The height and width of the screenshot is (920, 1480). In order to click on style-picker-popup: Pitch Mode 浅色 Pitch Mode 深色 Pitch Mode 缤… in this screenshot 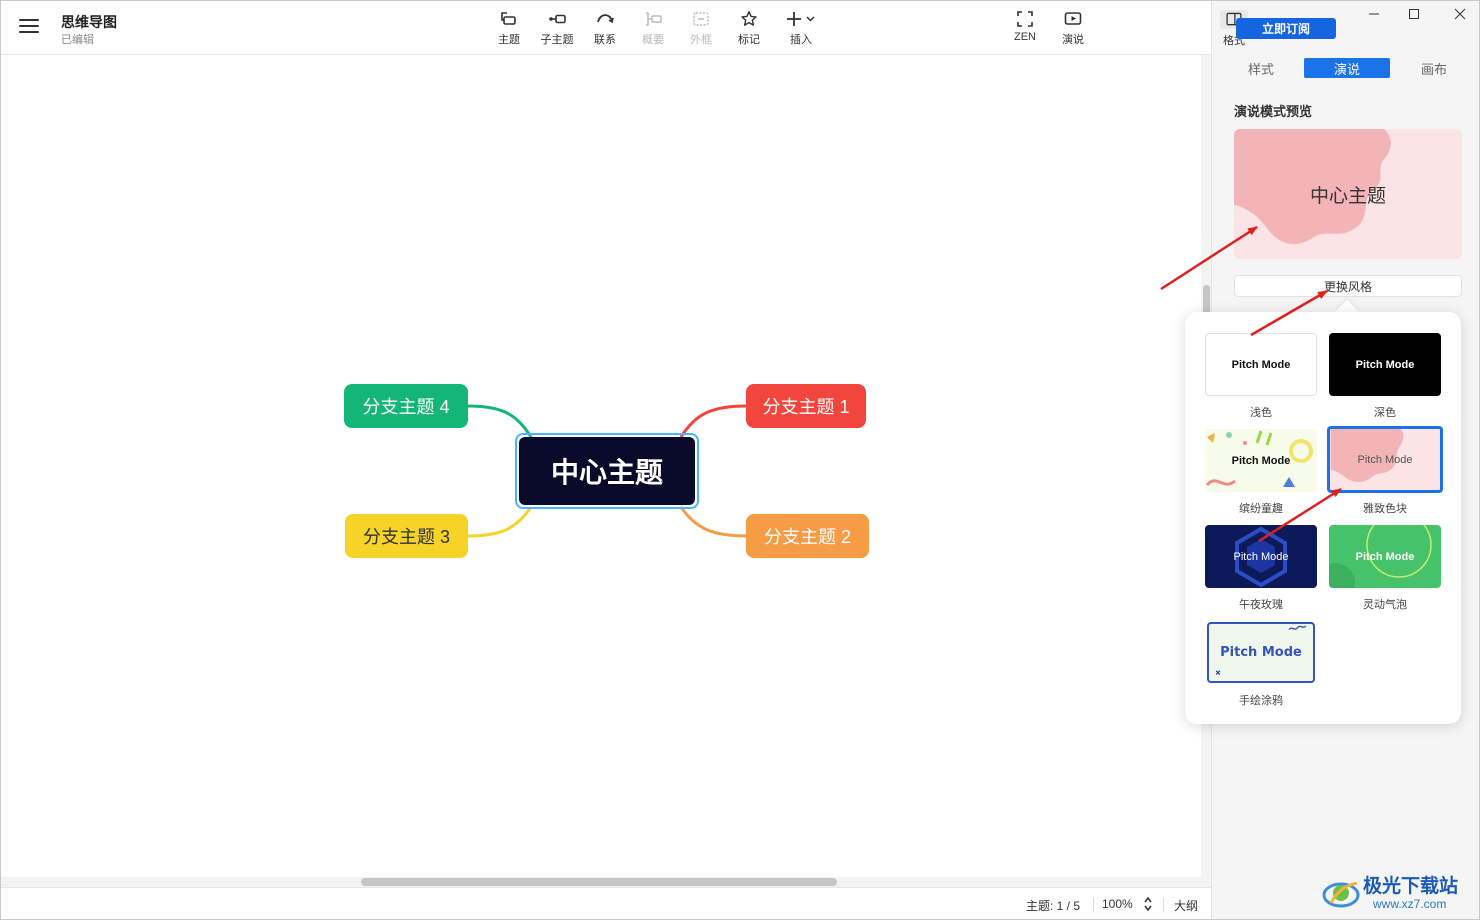, I will do `click(1323, 518)`.